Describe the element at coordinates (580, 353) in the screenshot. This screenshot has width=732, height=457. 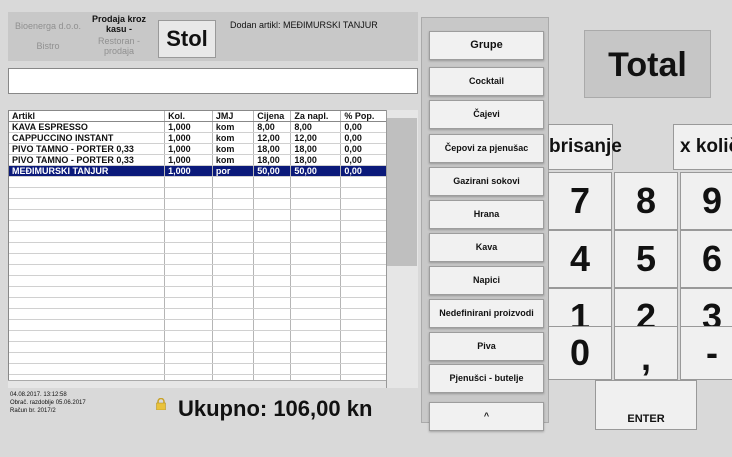
I see `key-0: 0` at that location.